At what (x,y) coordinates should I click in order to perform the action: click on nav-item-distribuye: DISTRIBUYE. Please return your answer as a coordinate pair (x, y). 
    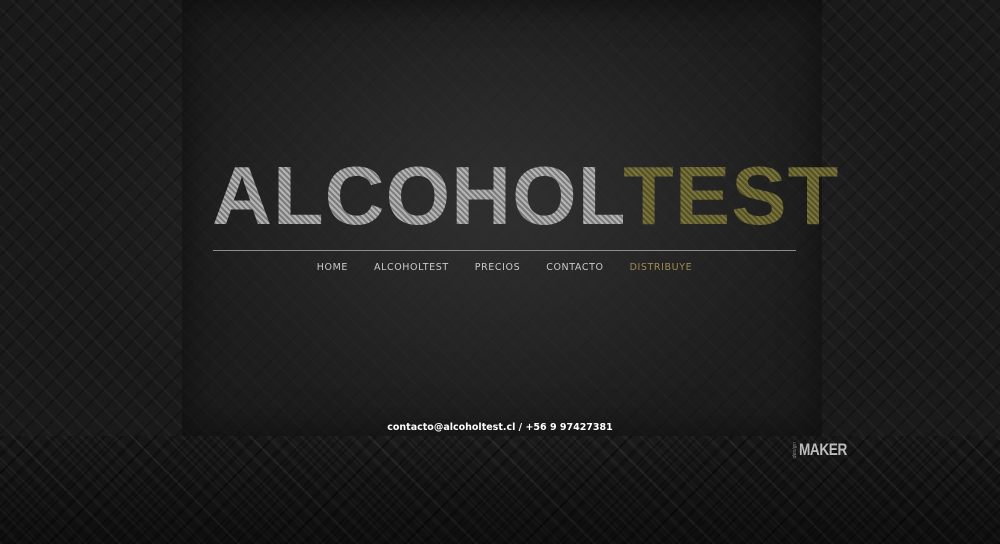
    Looking at the image, I should click on (661, 267).